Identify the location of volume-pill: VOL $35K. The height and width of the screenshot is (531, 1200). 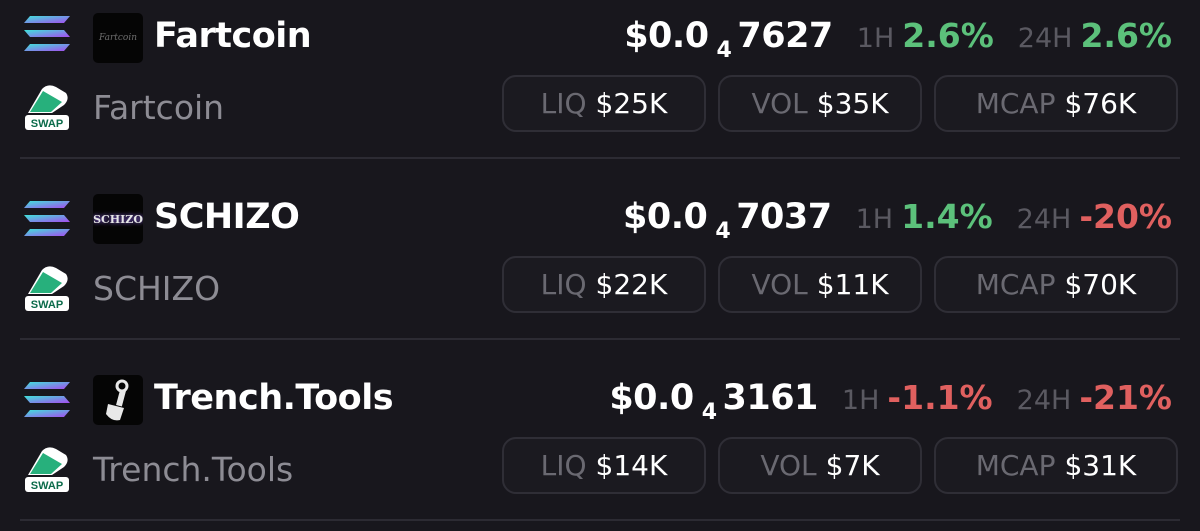
(820, 103).